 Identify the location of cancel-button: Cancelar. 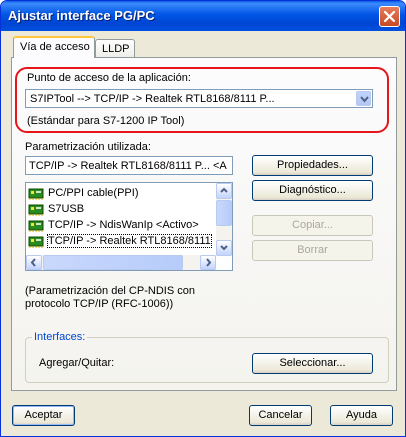
(280, 415).